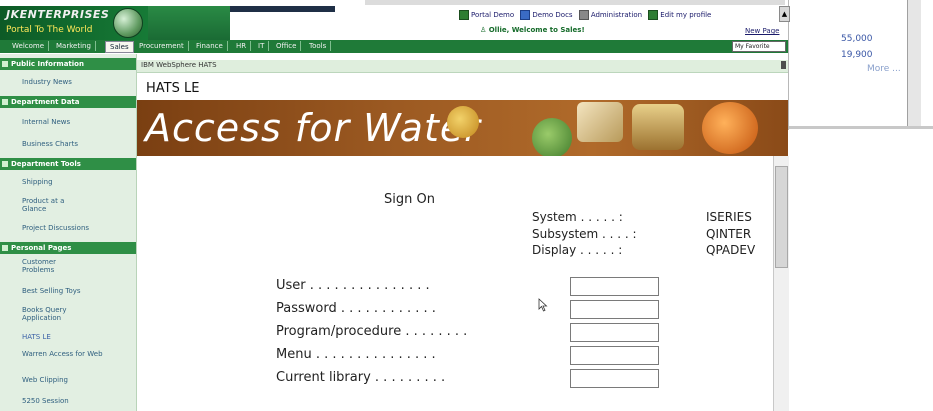  What do you see at coordinates (49, 30) in the screenshot?
I see `logo-subtitle: Portal To The World` at bounding box center [49, 30].